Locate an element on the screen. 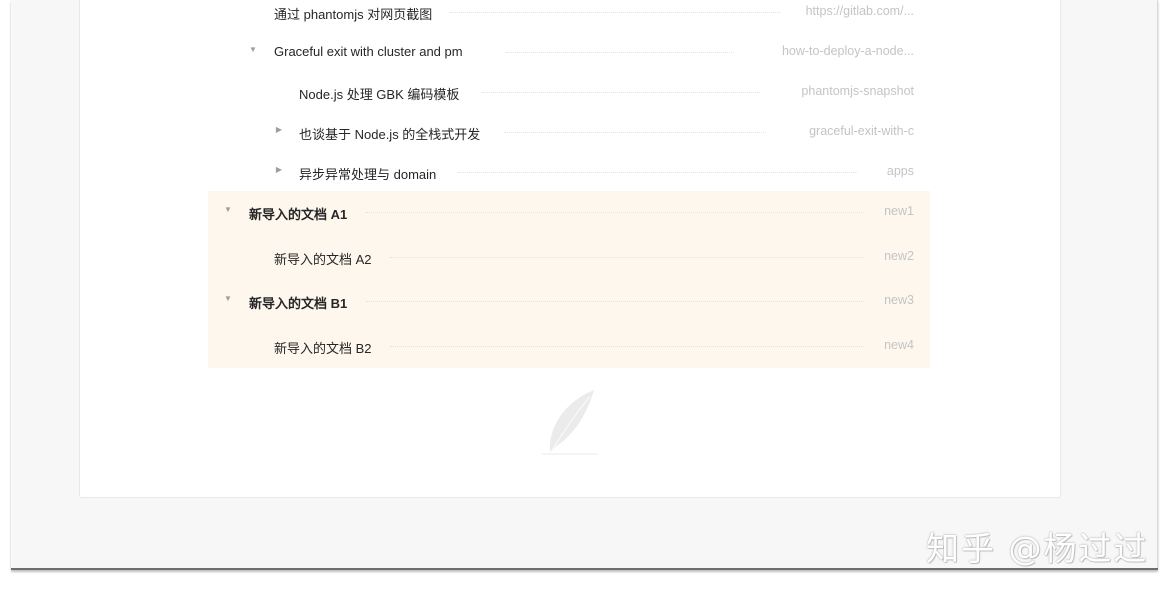  tree-item-slug: new1 is located at coordinates (899, 211).